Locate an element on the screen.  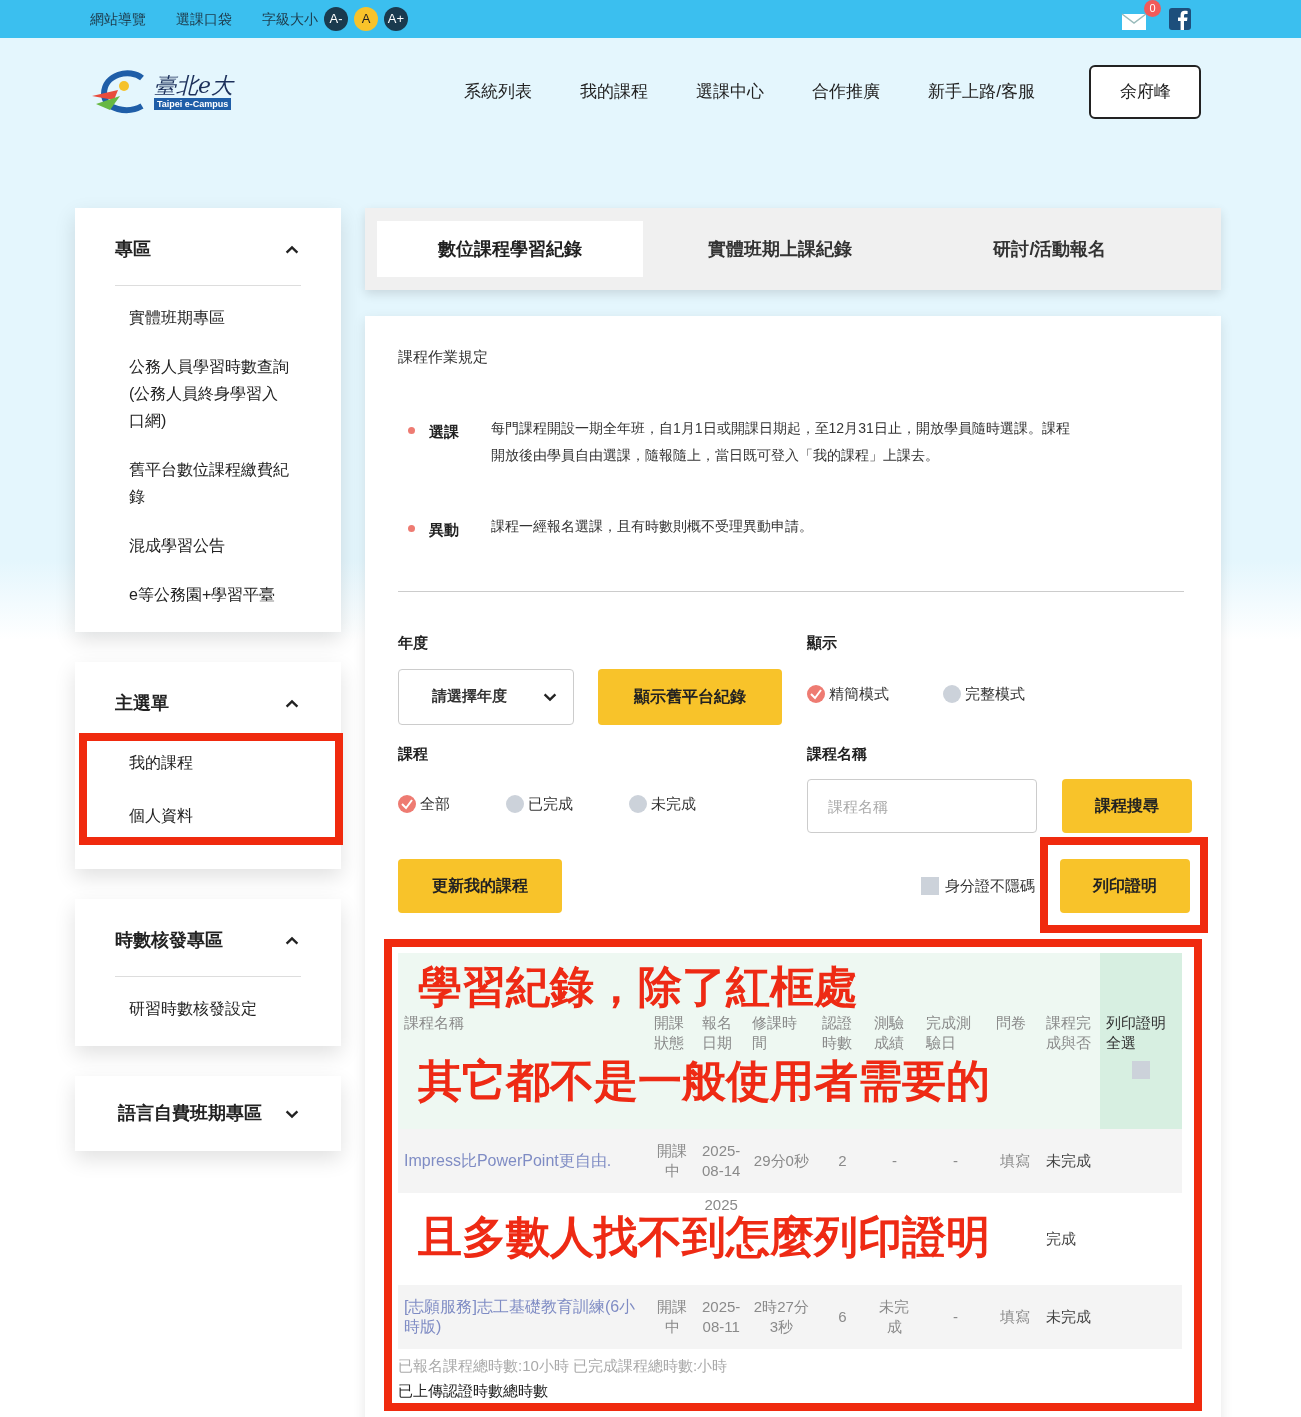
radio-label: 全部 is located at coordinates (435, 804).